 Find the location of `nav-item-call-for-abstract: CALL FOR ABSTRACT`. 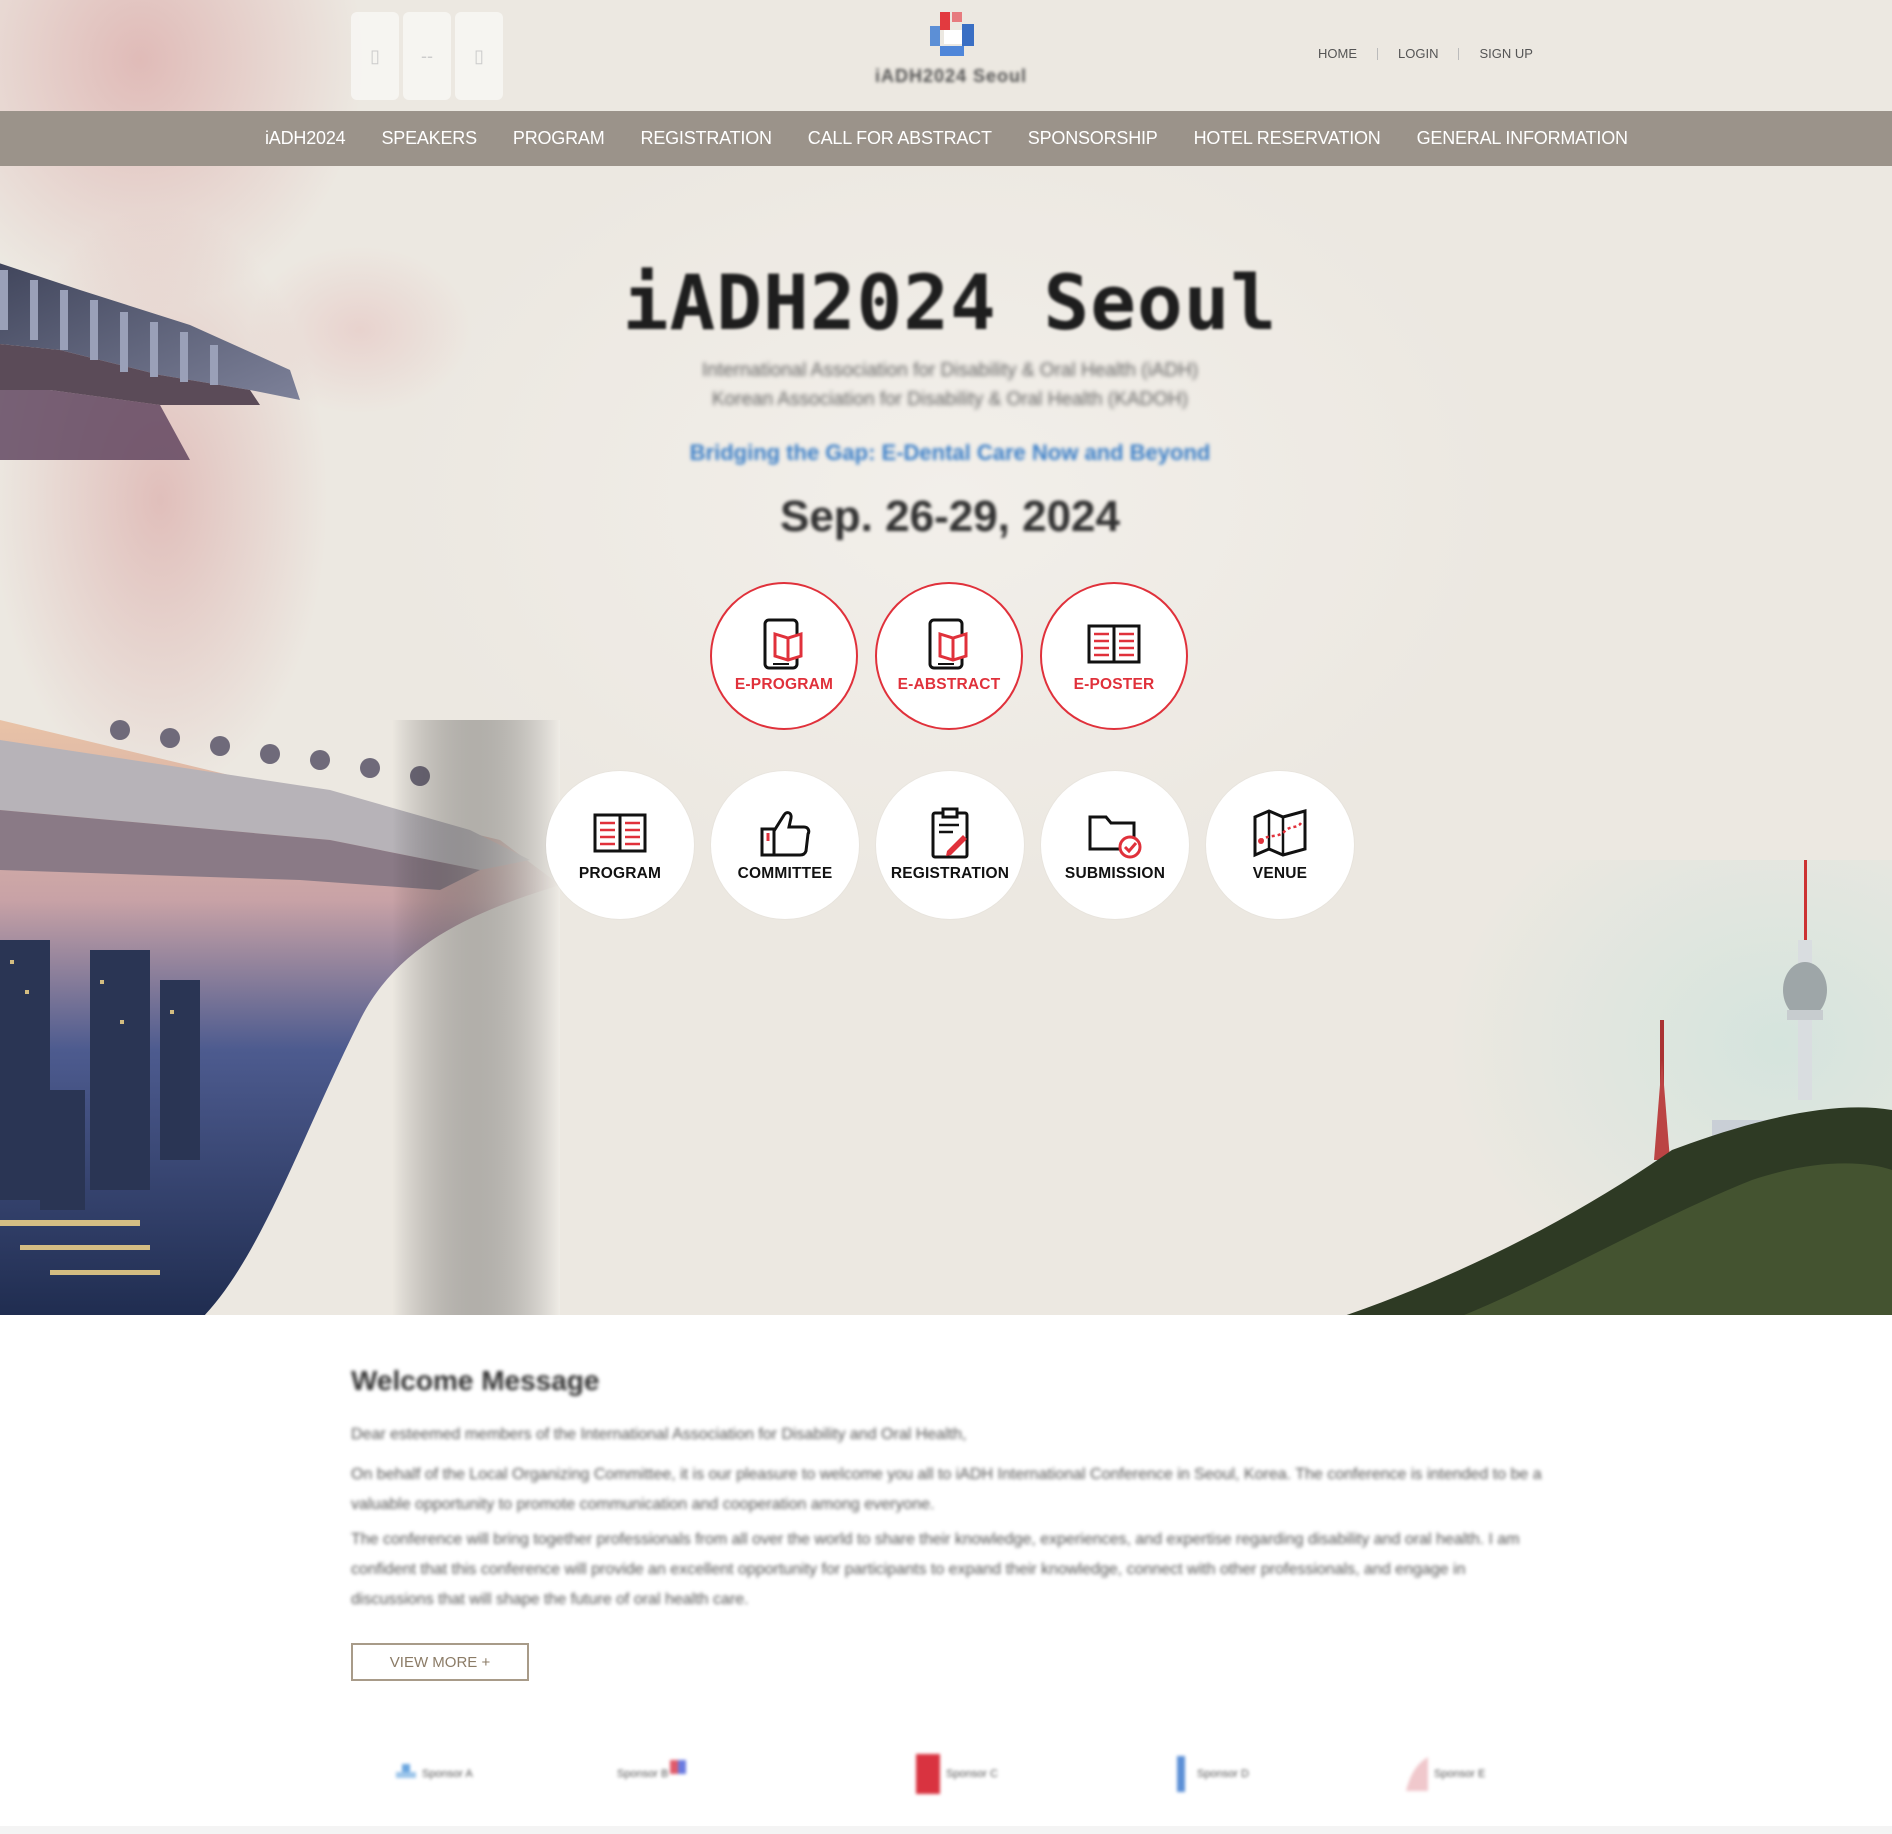

nav-item-call-for-abstract: CALL FOR ABSTRACT is located at coordinates (900, 138).